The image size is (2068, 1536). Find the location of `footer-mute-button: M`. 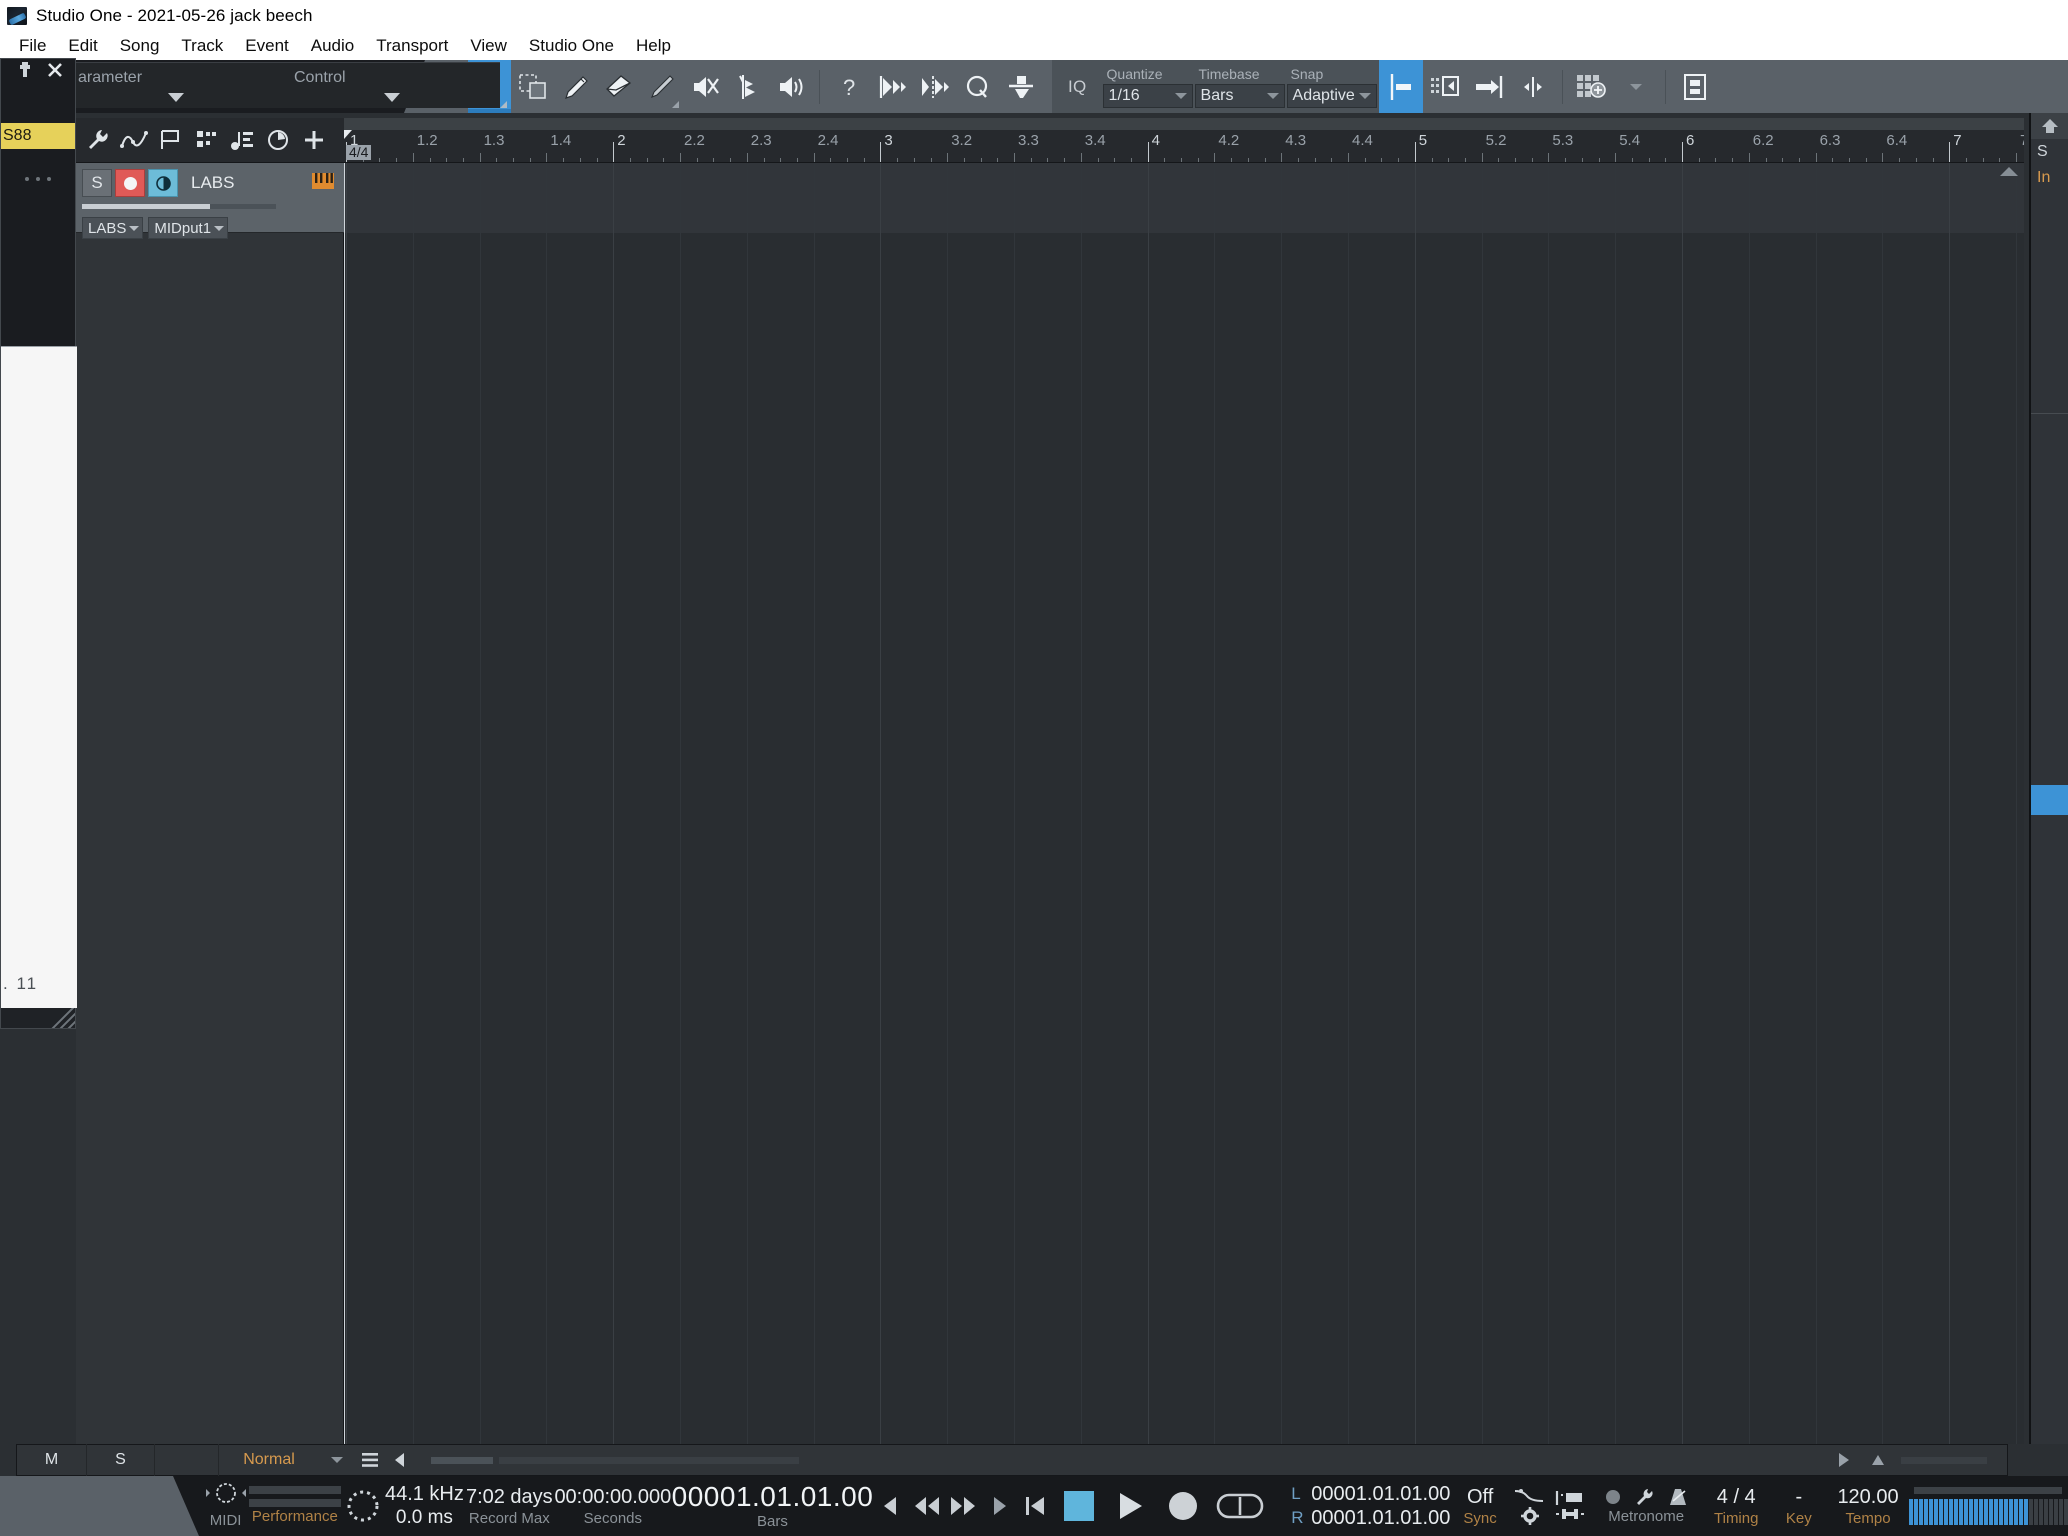

footer-mute-button: M is located at coordinates (52, 1460).